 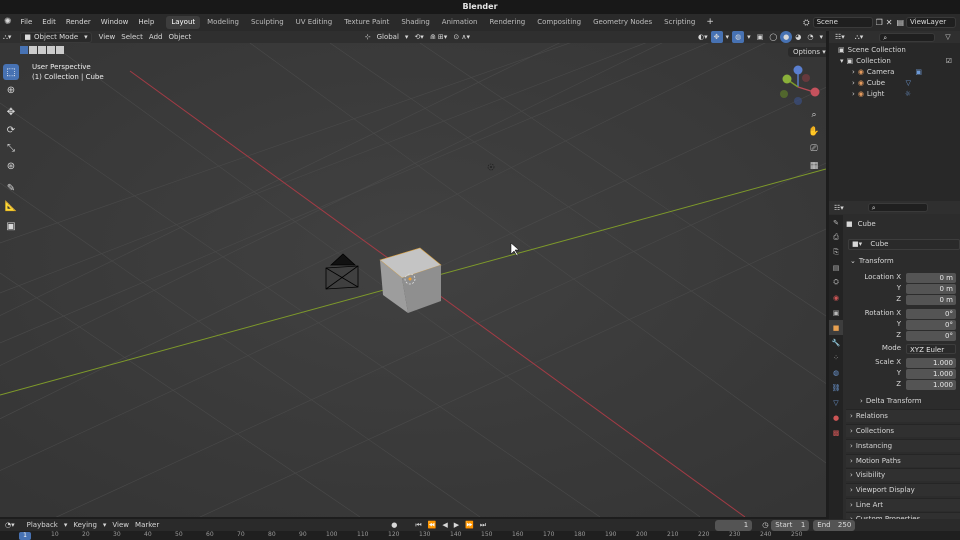 What do you see at coordinates (859, 37) in the screenshot?
I see `display-mode-icon: ⛬▾` at bounding box center [859, 37].